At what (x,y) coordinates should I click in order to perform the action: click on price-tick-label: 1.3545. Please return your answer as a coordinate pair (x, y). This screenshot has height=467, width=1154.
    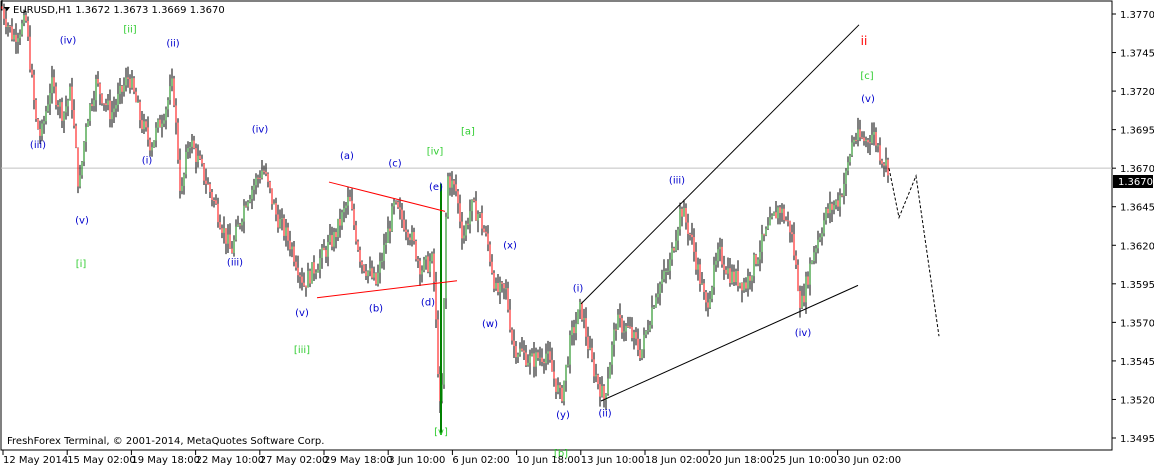
    Looking at the image, I should click on (1137, 362).